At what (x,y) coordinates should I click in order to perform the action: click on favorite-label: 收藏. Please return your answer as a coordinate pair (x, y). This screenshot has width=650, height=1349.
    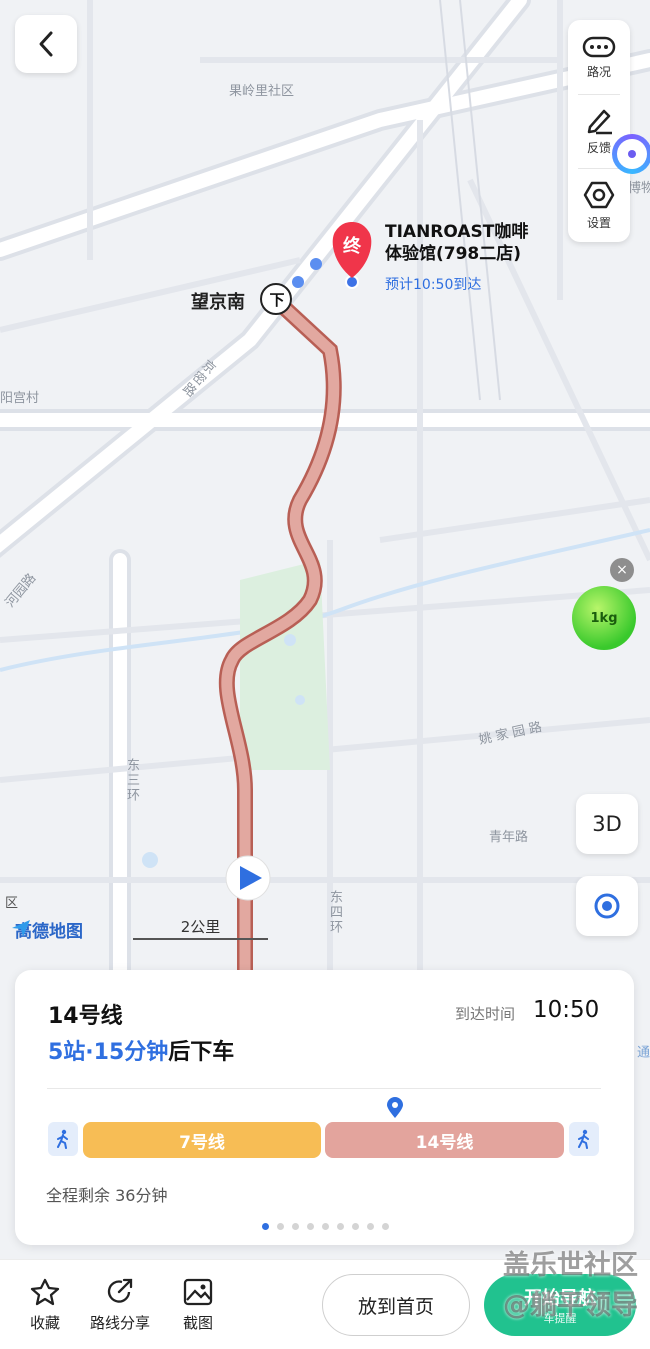
    Looking at the image, I should click on (45, 1323).